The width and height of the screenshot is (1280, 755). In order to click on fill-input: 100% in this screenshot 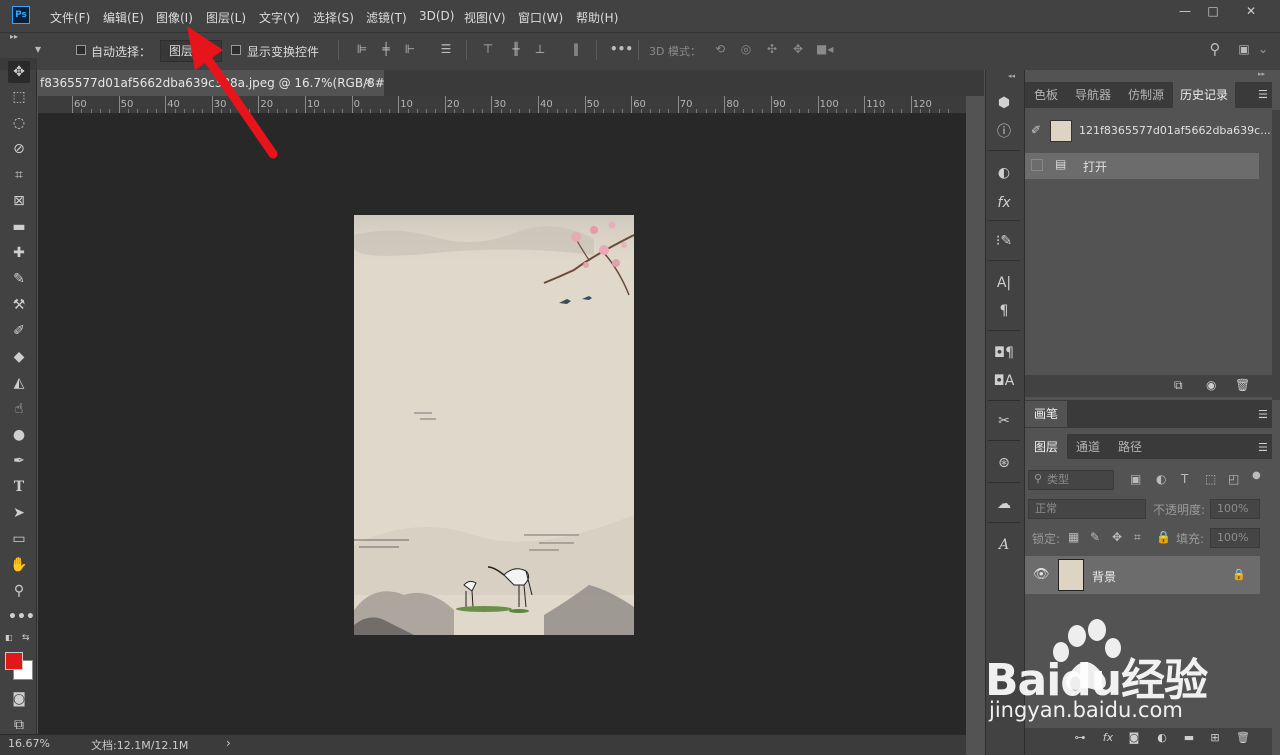, I will do `click(1235, 538)`.